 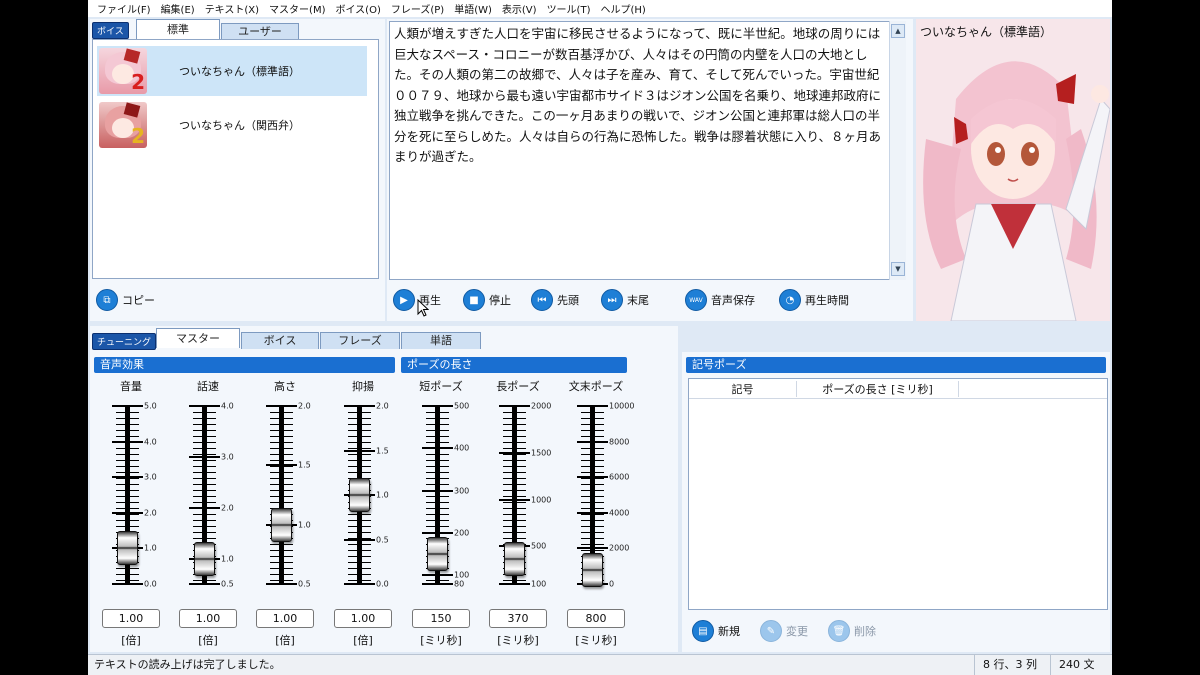 What do you see at coordinates (1013, 170) in the screenshot?
I see `character-illustration` at bounding box center [1013, 170].